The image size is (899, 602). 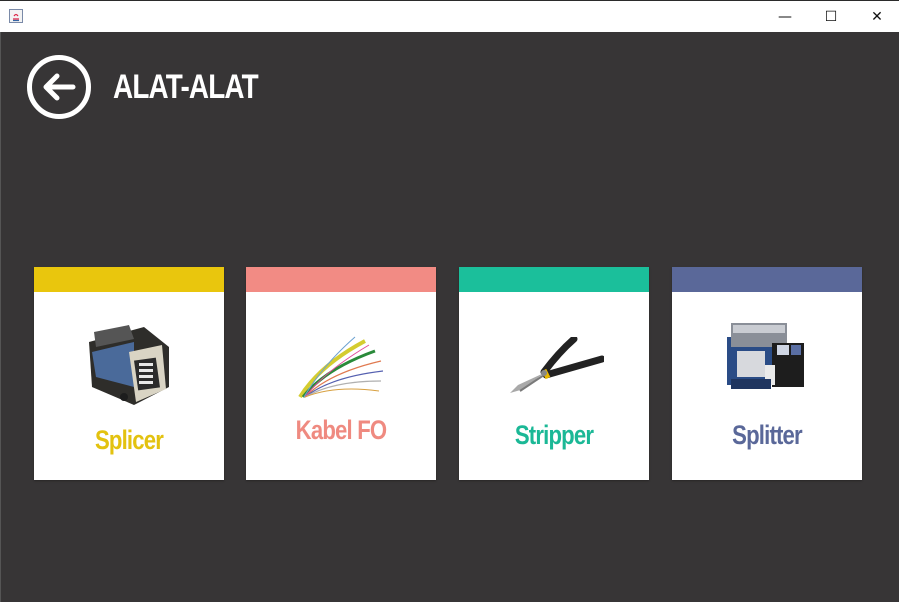 What do you see at coordinates (59, 87) in the screenshot?
I see `back-arrow-icon` at bounding box center [59, 87].